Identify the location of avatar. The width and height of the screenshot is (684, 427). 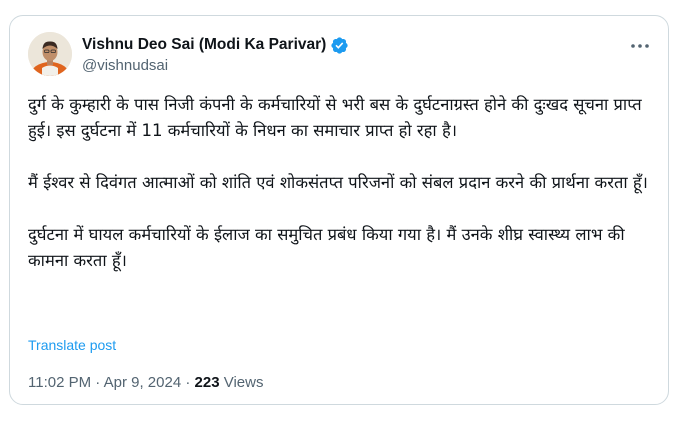
(50, 54).